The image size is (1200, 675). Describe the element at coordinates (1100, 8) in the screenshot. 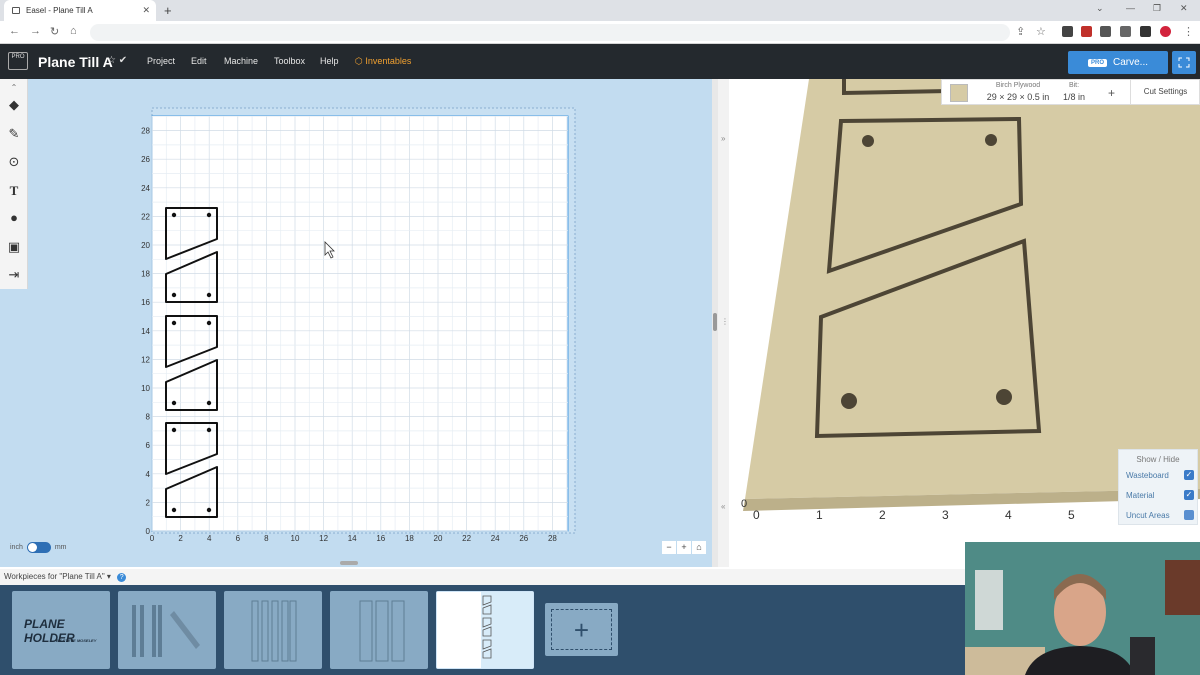

I see `tab-search-icon: ⌄` at that location.